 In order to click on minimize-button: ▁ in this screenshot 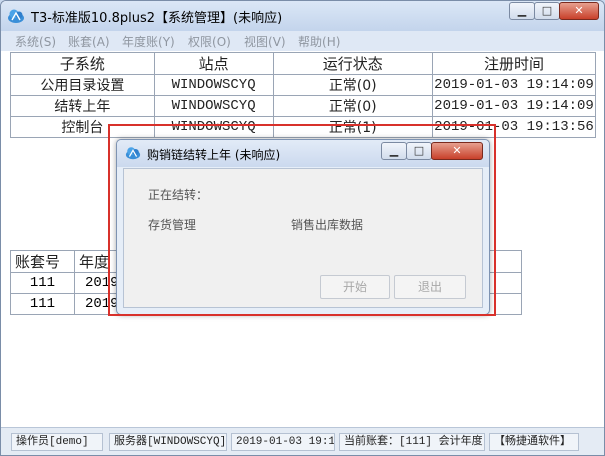, I will do `click(522, 11)`.